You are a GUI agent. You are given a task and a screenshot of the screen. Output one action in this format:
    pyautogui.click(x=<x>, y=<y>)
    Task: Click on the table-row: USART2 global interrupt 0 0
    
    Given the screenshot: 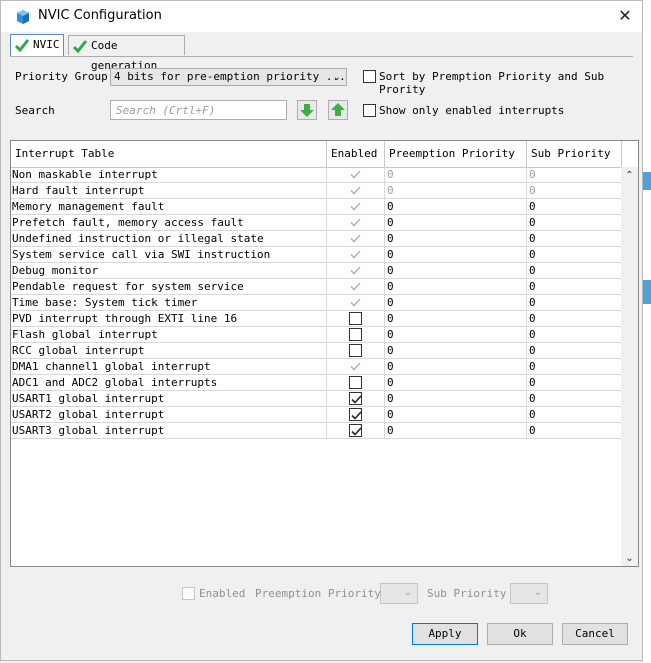 What is the action you would take?
    pyautogui.click(x=316, y=415)
    